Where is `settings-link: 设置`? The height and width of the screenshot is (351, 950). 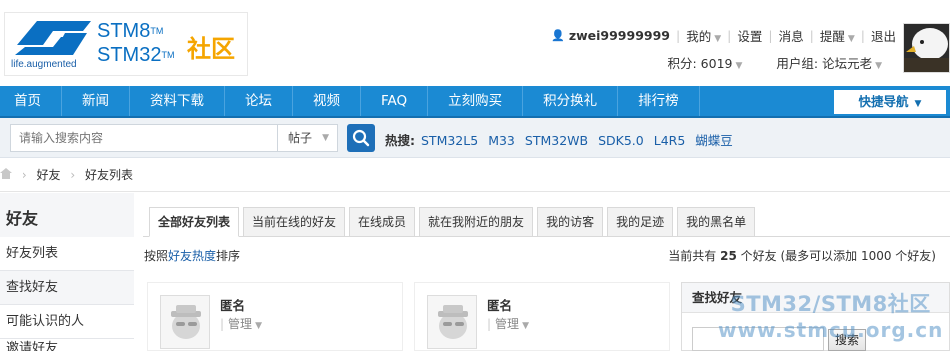 settings-link: 设置 is located at coordinates (749, 35).